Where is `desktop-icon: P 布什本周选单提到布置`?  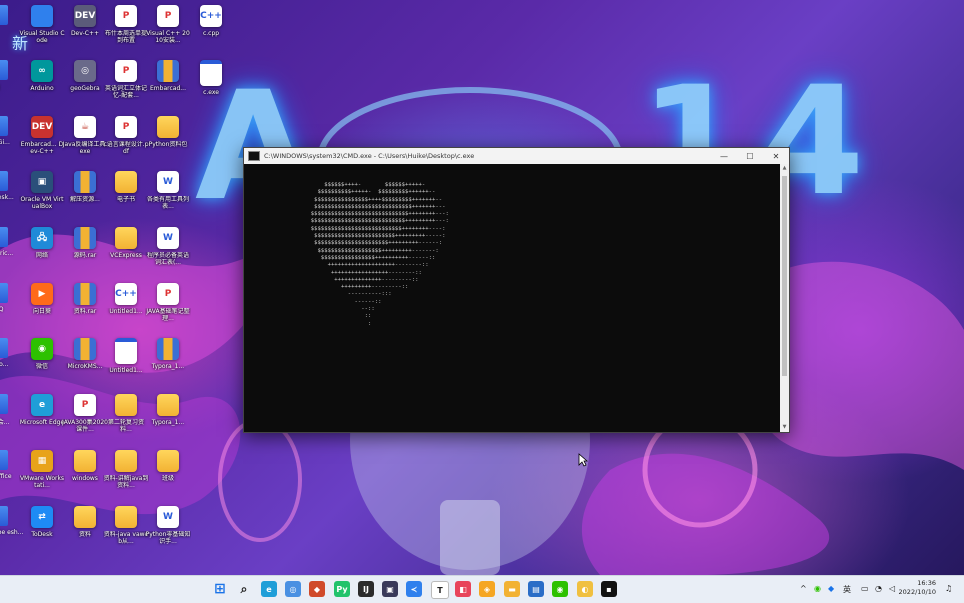 desktop-icon: P 布什本周选单提到布置 is located at coordinates (126, 33).